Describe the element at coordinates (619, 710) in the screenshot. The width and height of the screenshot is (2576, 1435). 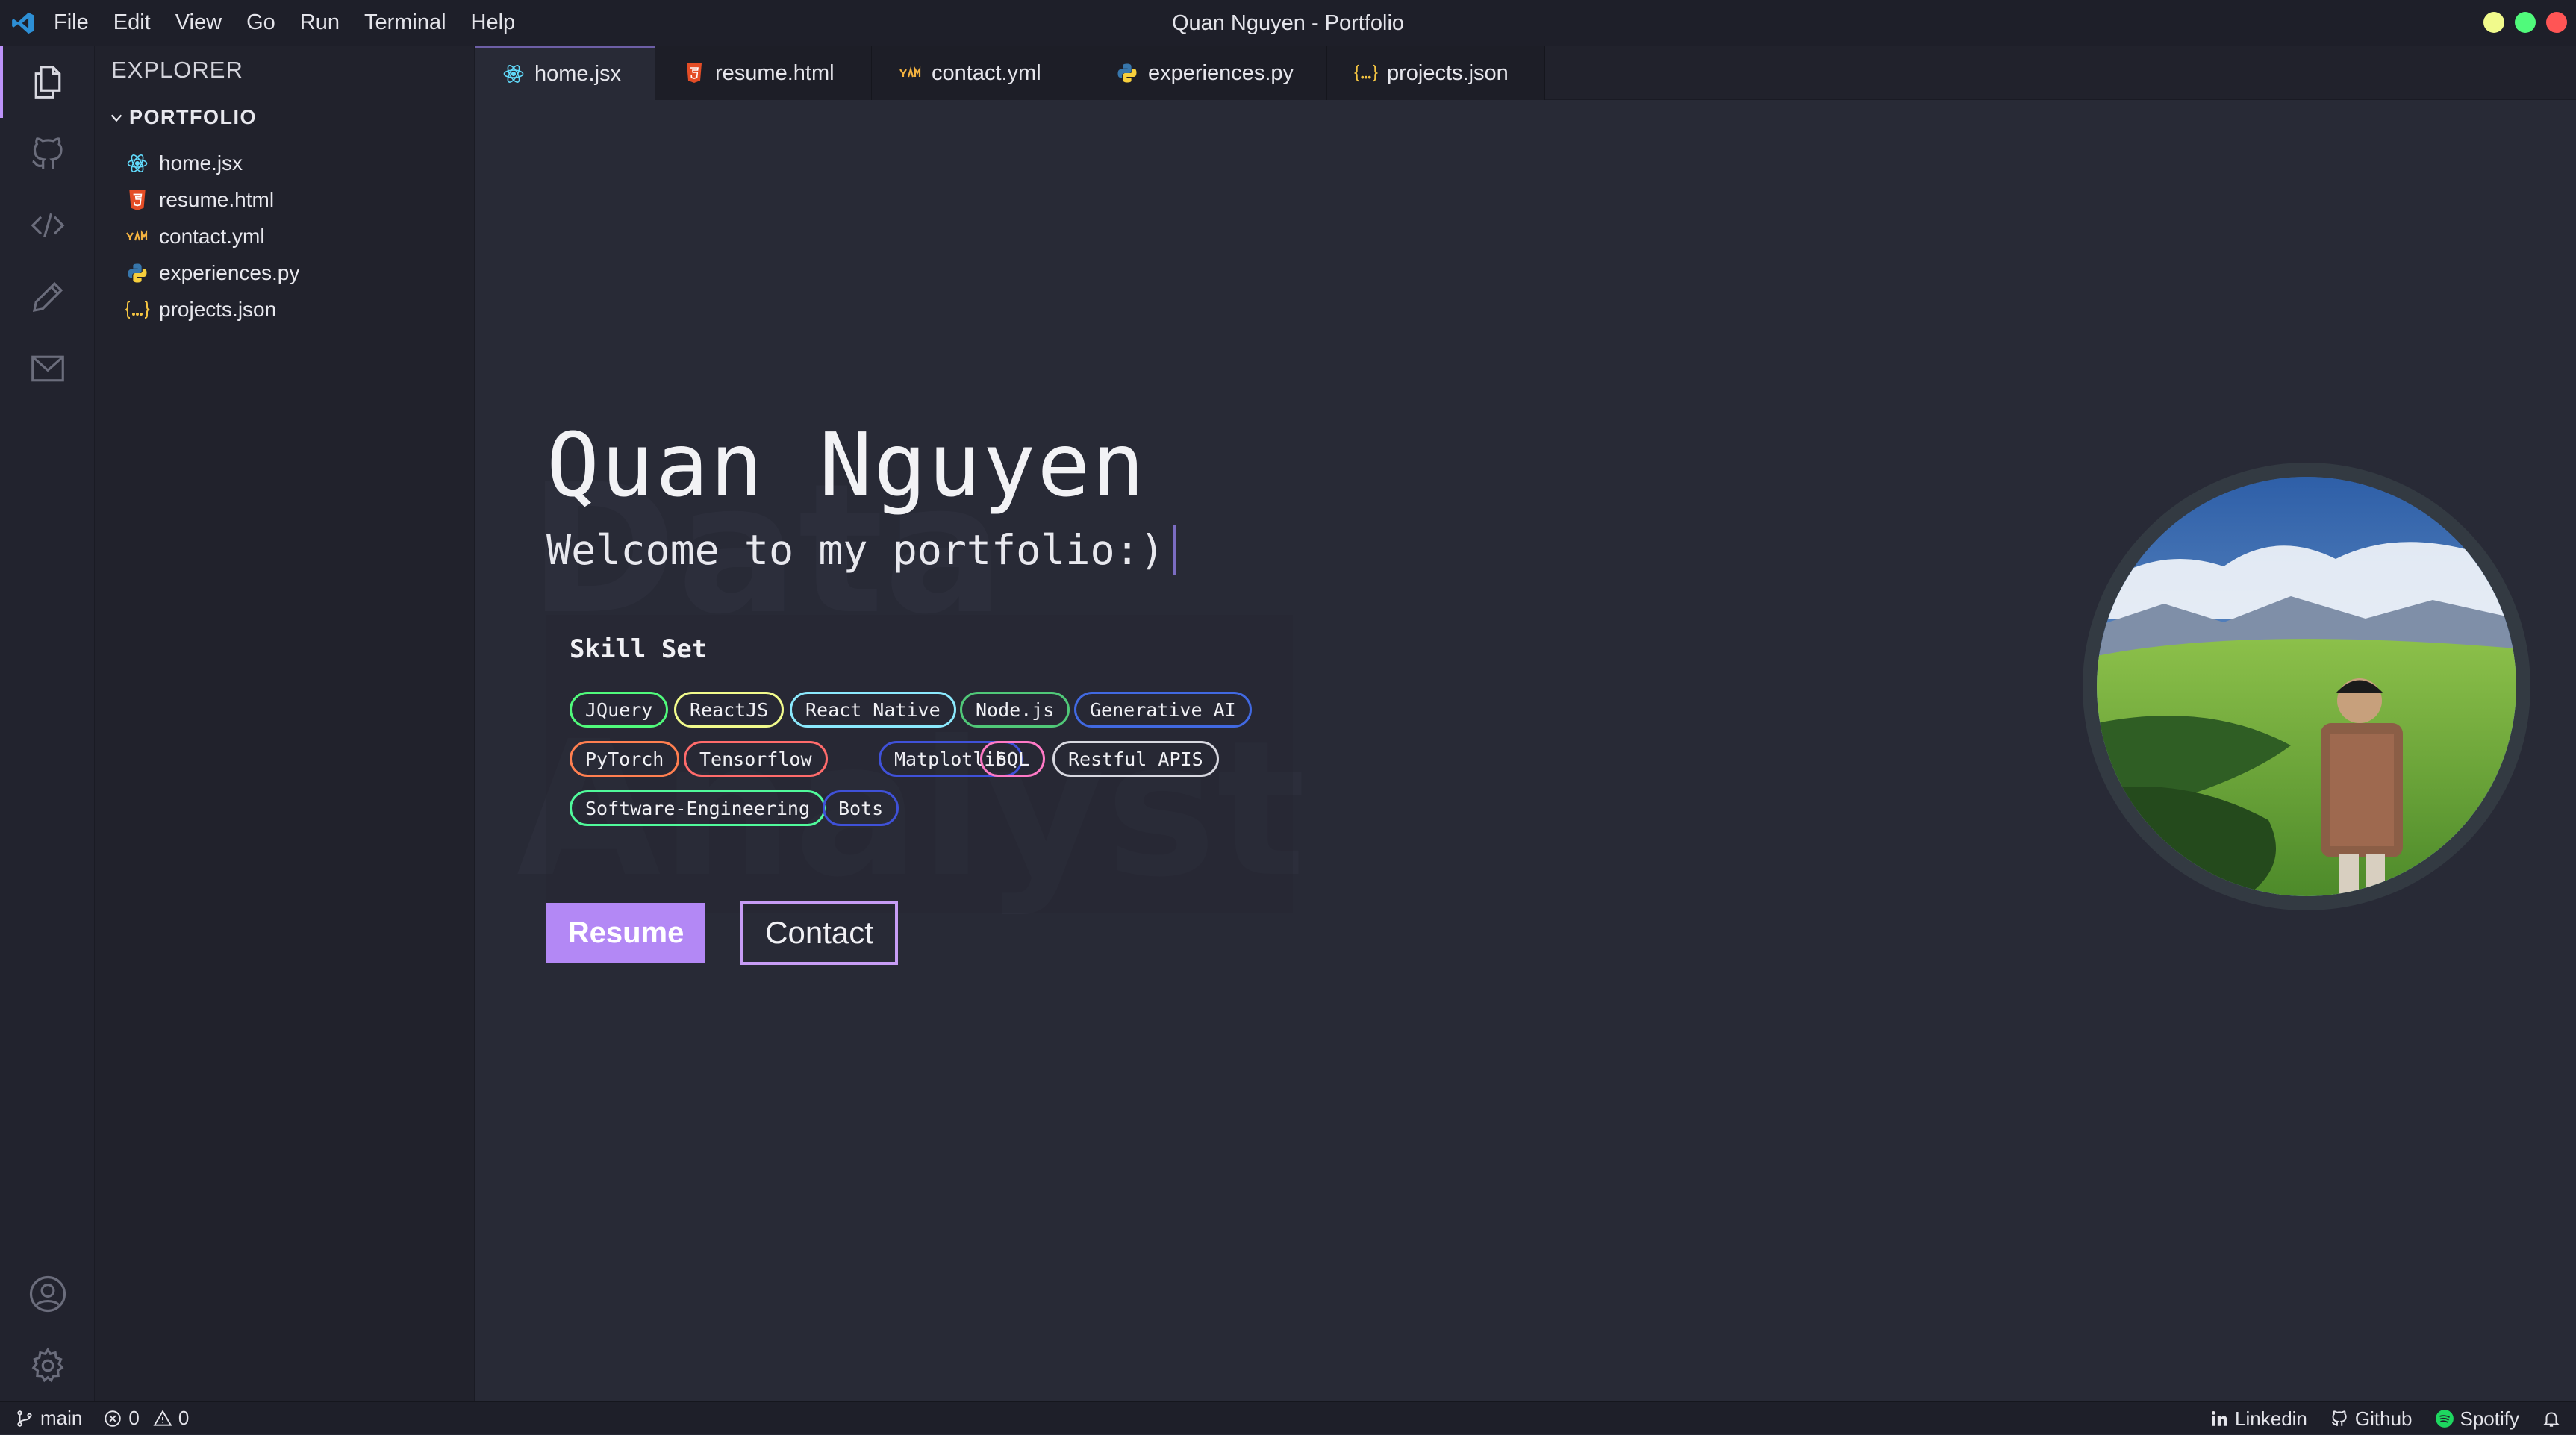
I see `skill-chip: JQuery` at that location.